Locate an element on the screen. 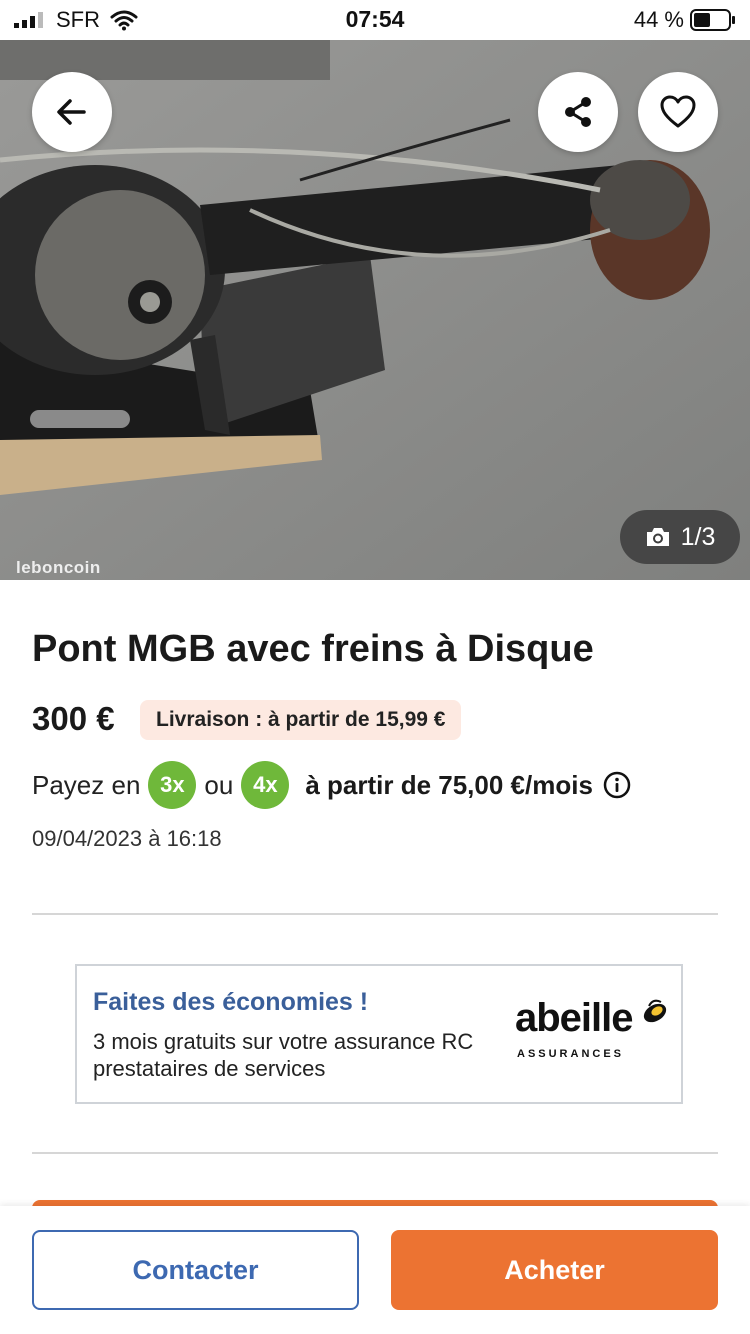 This screenshot has height=1334, width=750. logo-word: abeille is located at coordinates (574, 1018).